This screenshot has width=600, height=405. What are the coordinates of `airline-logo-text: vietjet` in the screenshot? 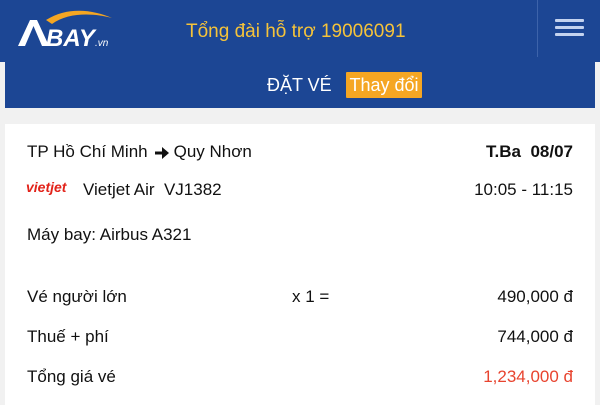 It's located at (47, 187).